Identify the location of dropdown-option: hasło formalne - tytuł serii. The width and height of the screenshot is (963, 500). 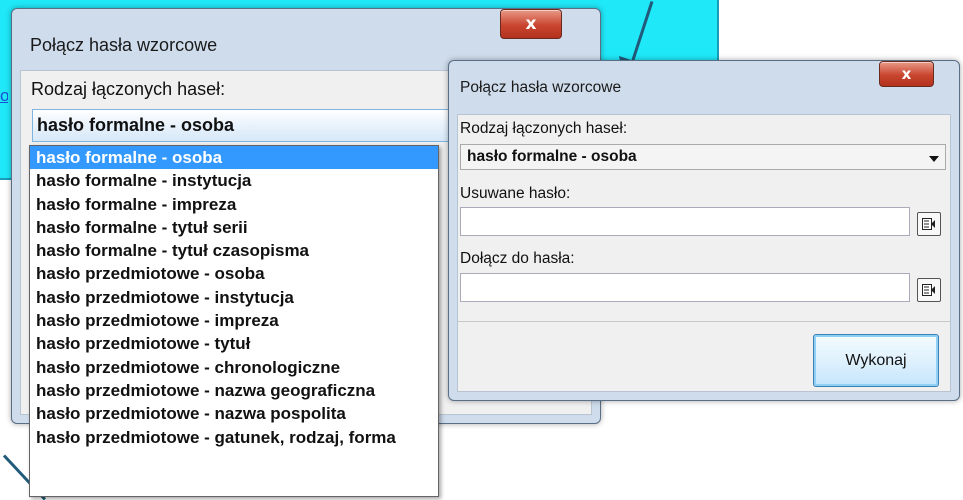
(234, 227).